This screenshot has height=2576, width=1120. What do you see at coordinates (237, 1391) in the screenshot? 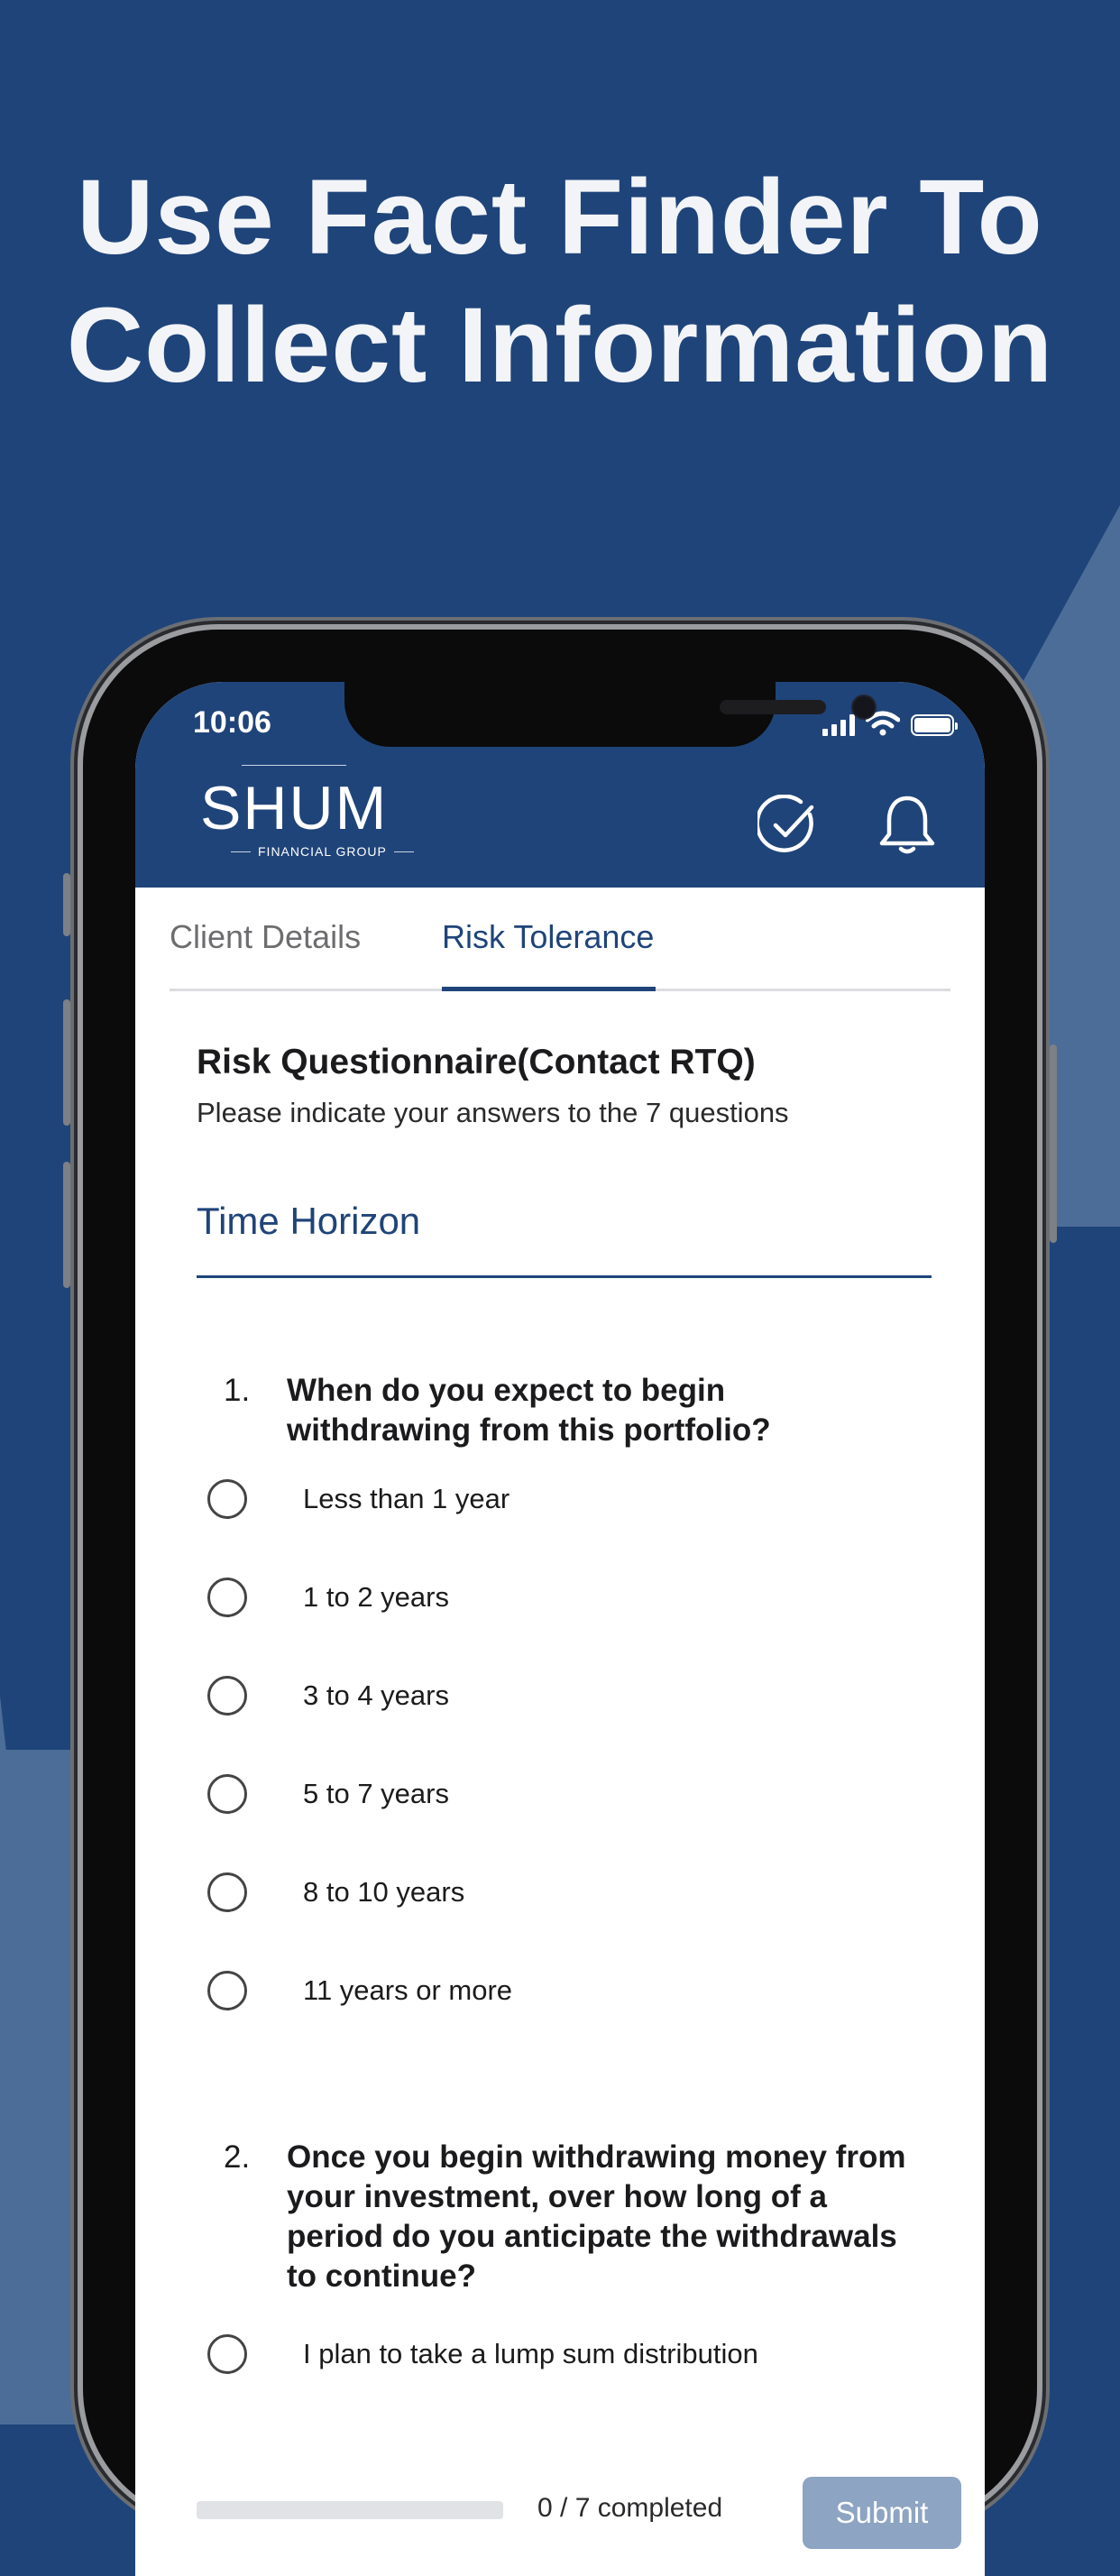
I see `question-number: 1.` at bounding box center [237, 1391].